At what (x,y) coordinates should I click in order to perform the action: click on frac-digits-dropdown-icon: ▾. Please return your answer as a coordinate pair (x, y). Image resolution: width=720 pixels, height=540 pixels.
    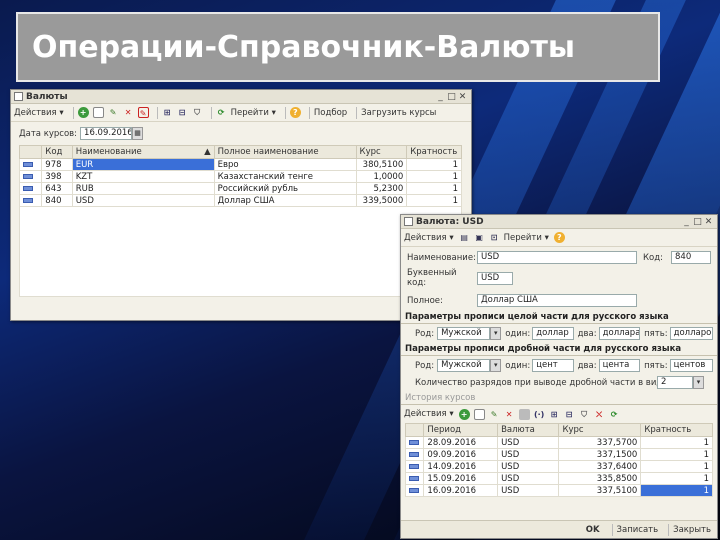
    Looking at the image, I should click on (698, 382).